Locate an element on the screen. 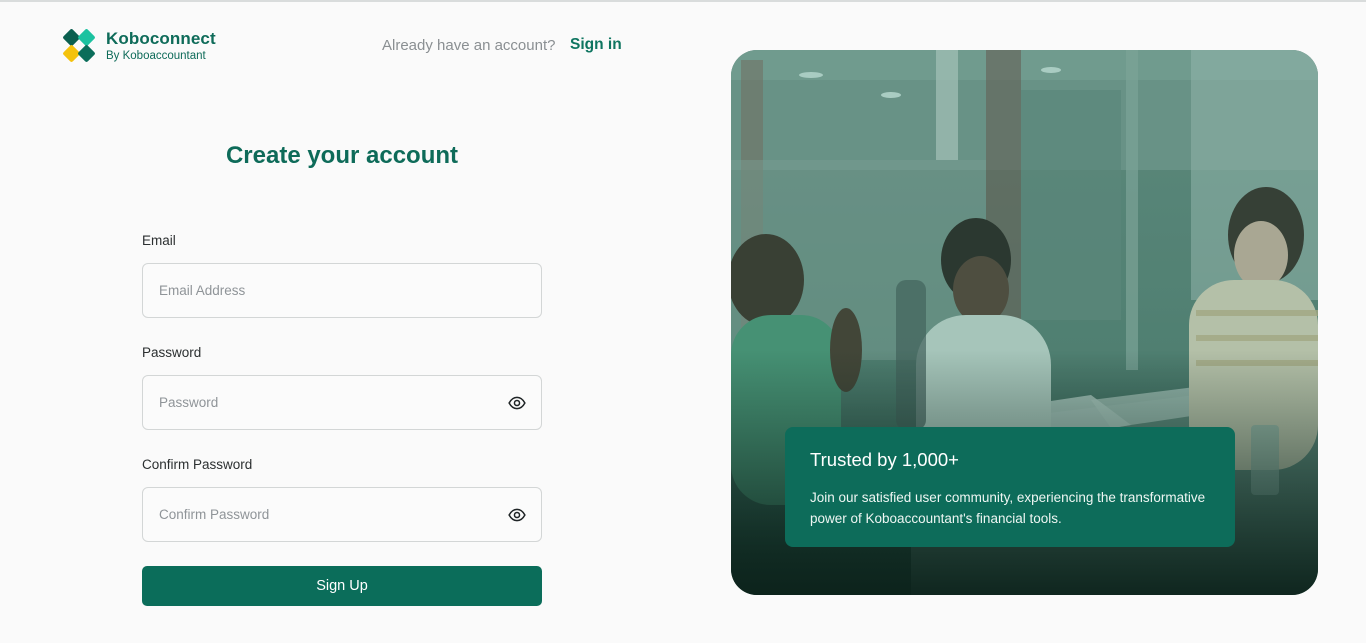 The image size is (1366, 643). confirm-password-label: Confirm Password is located at coordinates (197, 464).